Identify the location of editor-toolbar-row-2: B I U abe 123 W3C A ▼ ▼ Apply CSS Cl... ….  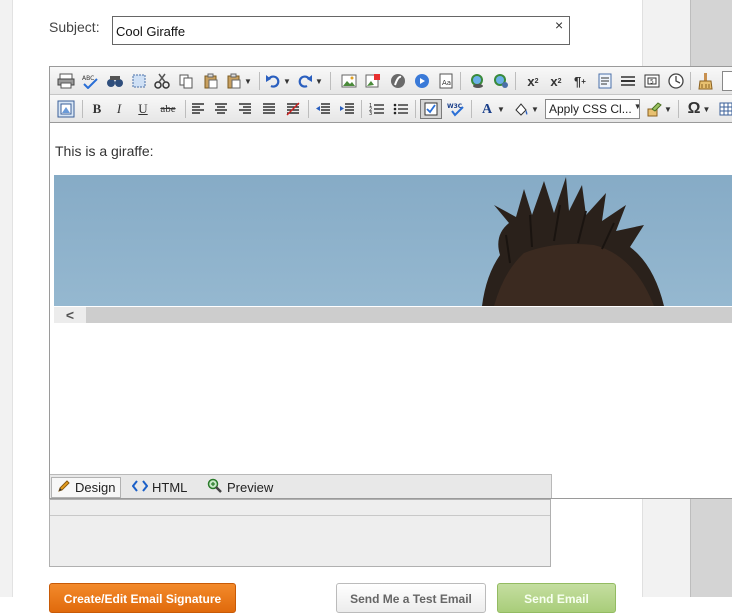
(391, 109).